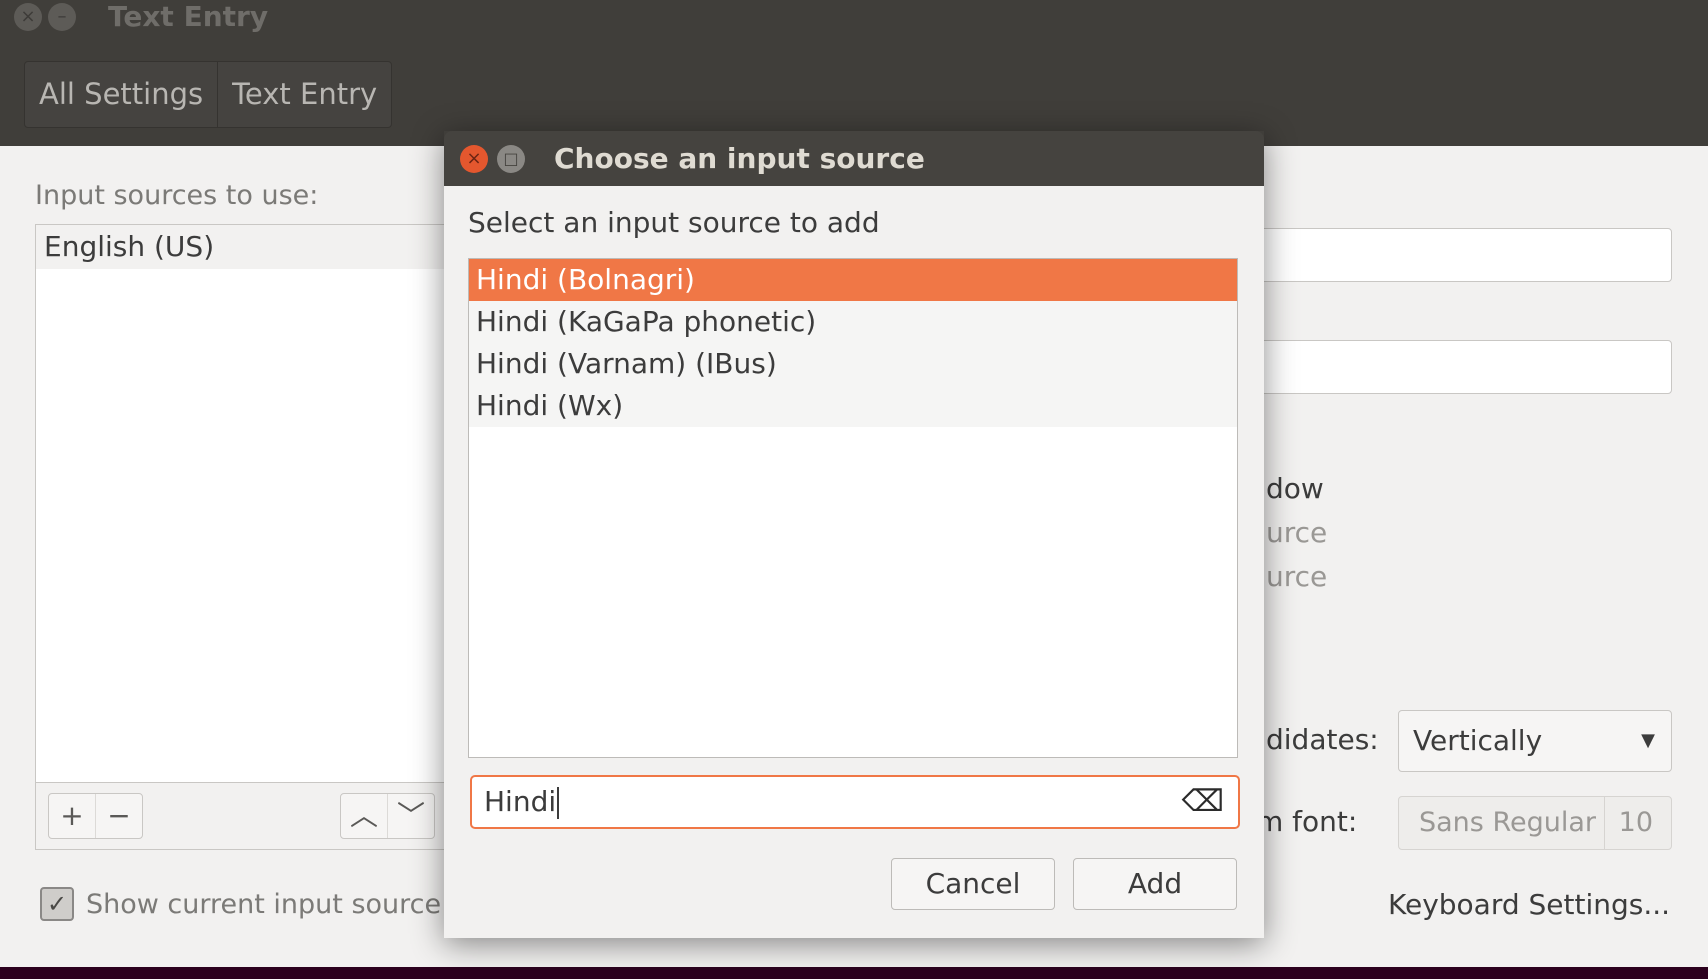  Describe the element at coordinates (853, 280) in the screenshot. I see `list-item: Hindi (Bolnagri)` at that location.